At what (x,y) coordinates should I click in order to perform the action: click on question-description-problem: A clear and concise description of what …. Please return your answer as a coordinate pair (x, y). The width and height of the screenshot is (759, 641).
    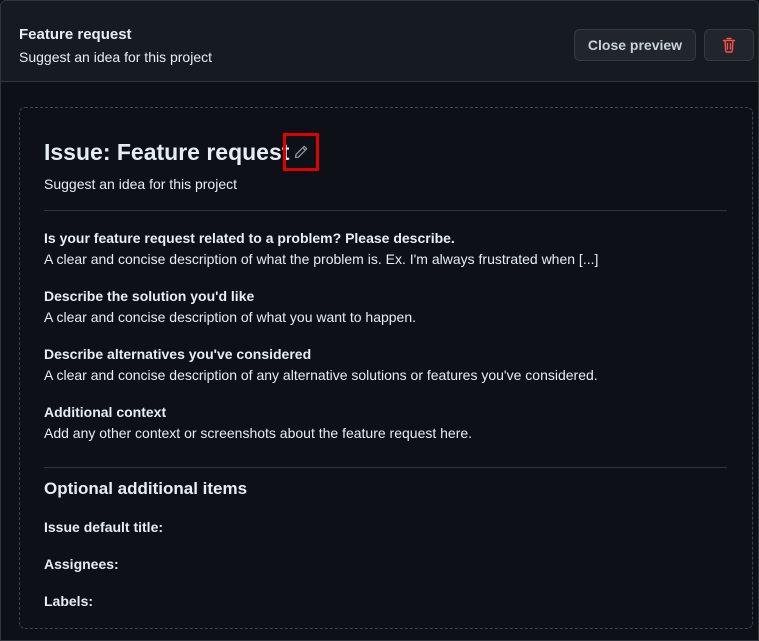
    Looking at the image, I should click on (321, 259).